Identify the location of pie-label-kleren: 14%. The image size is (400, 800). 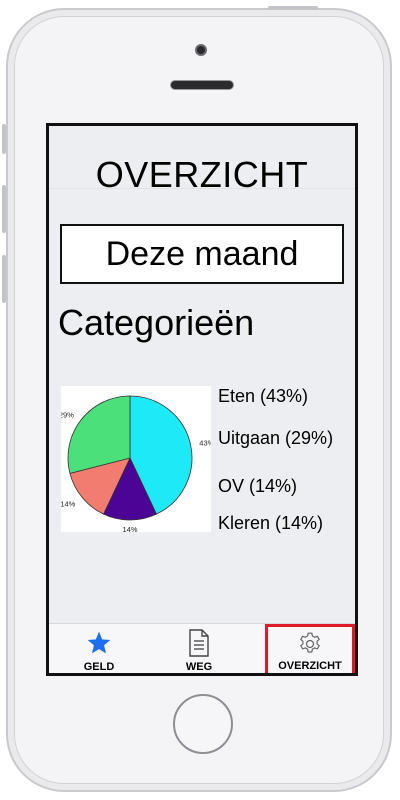
(68, 503).